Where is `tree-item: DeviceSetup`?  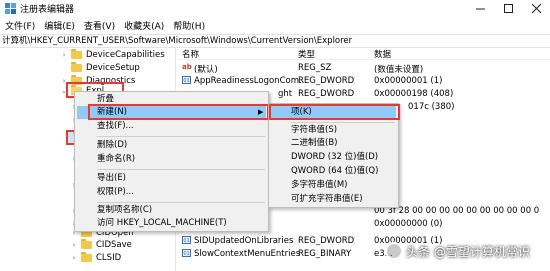 tree-item: DeviceSetup is located at coordinates (100, 67).